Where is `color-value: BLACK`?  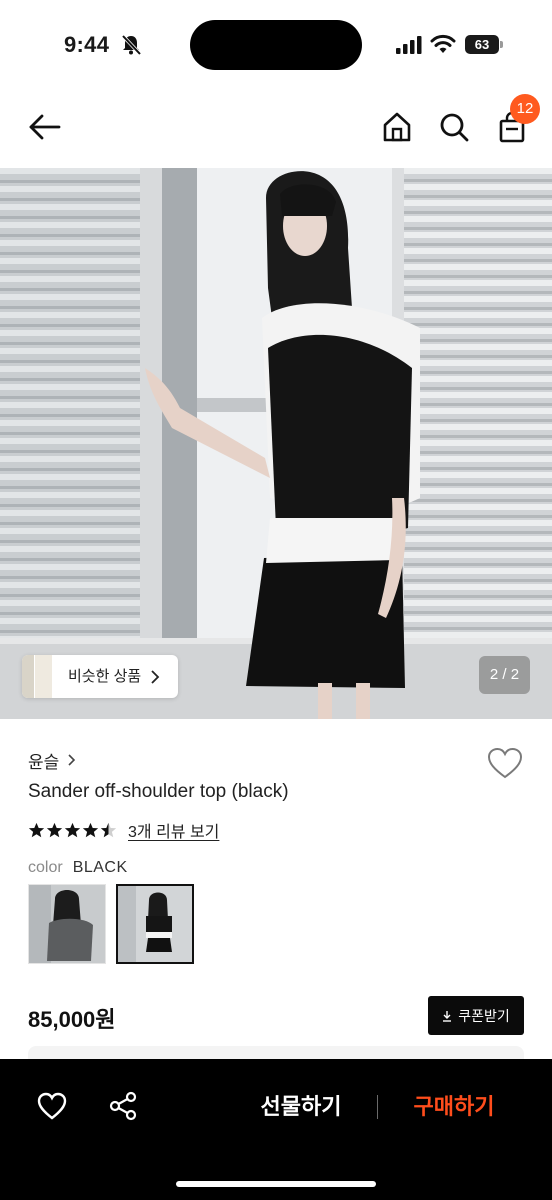 color-value: BLACK is located at coordinates (100, 867).